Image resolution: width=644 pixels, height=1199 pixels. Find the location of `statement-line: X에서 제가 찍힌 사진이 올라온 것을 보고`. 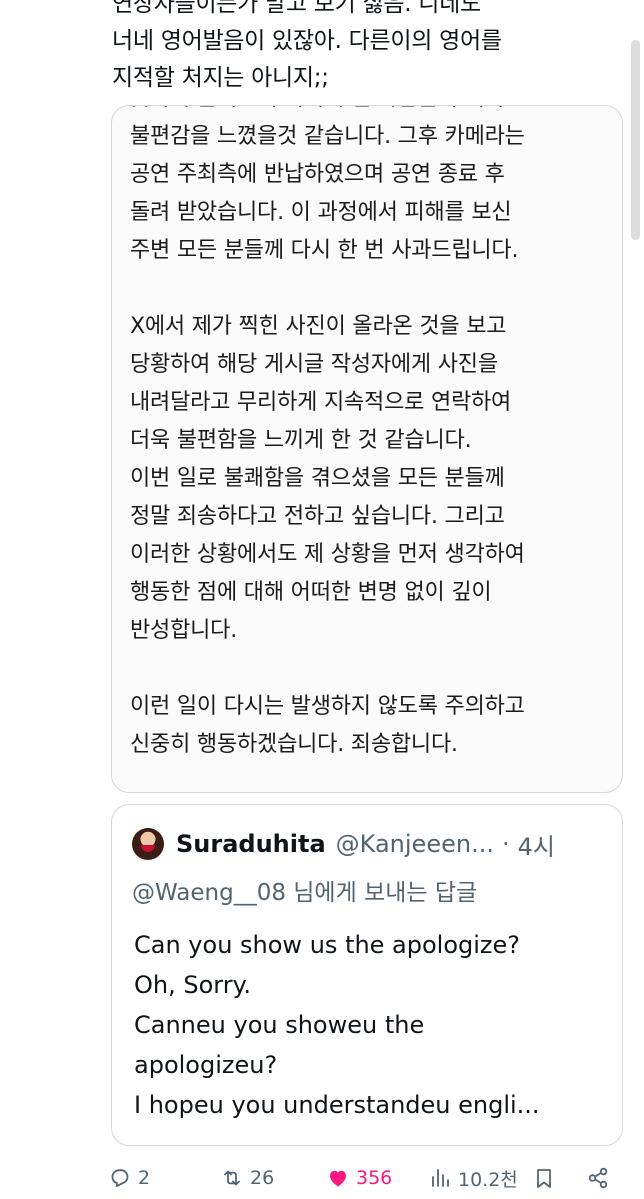

statement-line: X에서 제가 찍힌 사진이 올라온 것을 보고 is located at coordinates (318, 326).